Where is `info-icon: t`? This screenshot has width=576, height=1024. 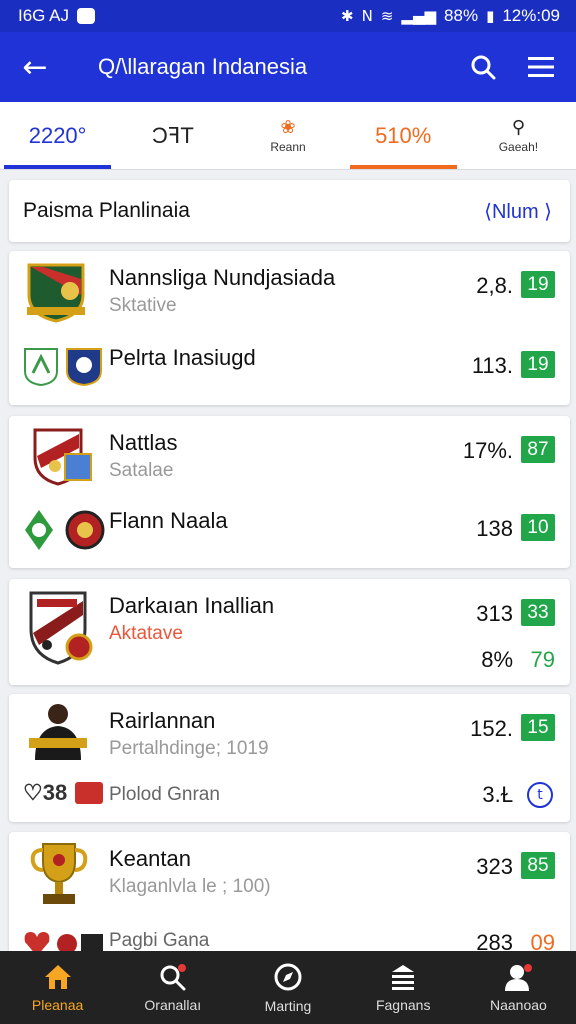
info-icon: t is located at coordinates (540, 795).